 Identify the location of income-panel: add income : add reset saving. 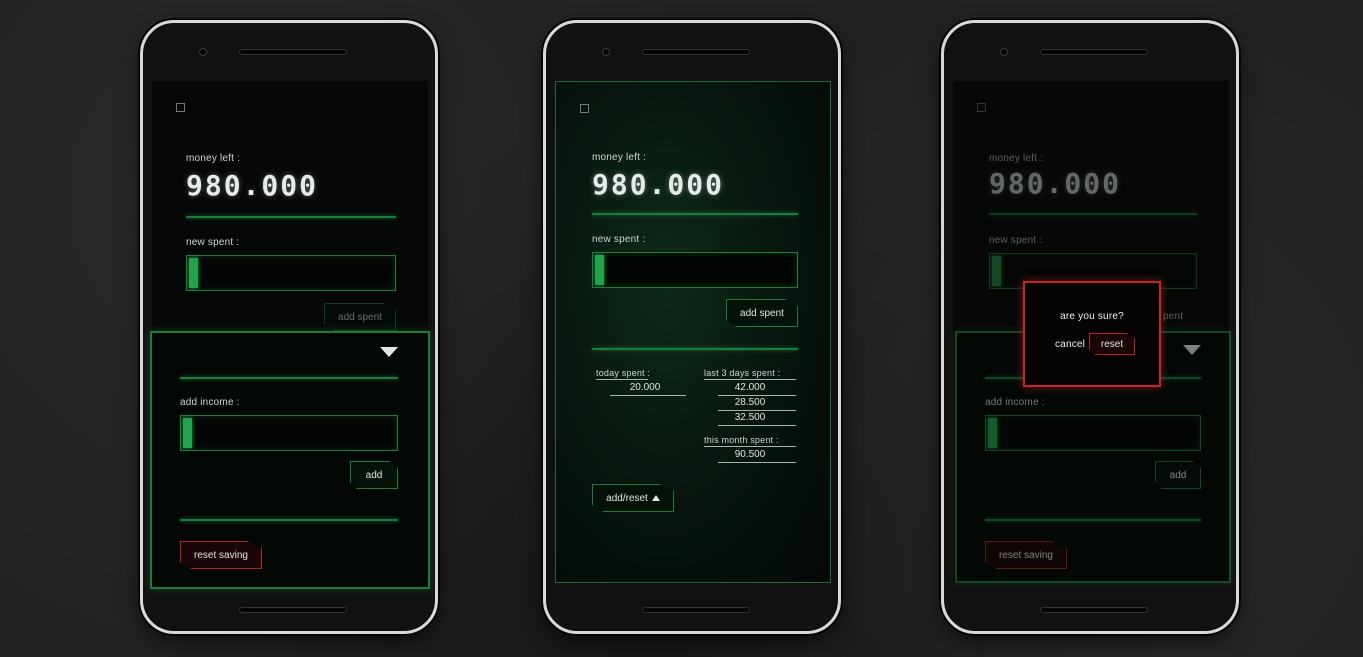
(290, 460).